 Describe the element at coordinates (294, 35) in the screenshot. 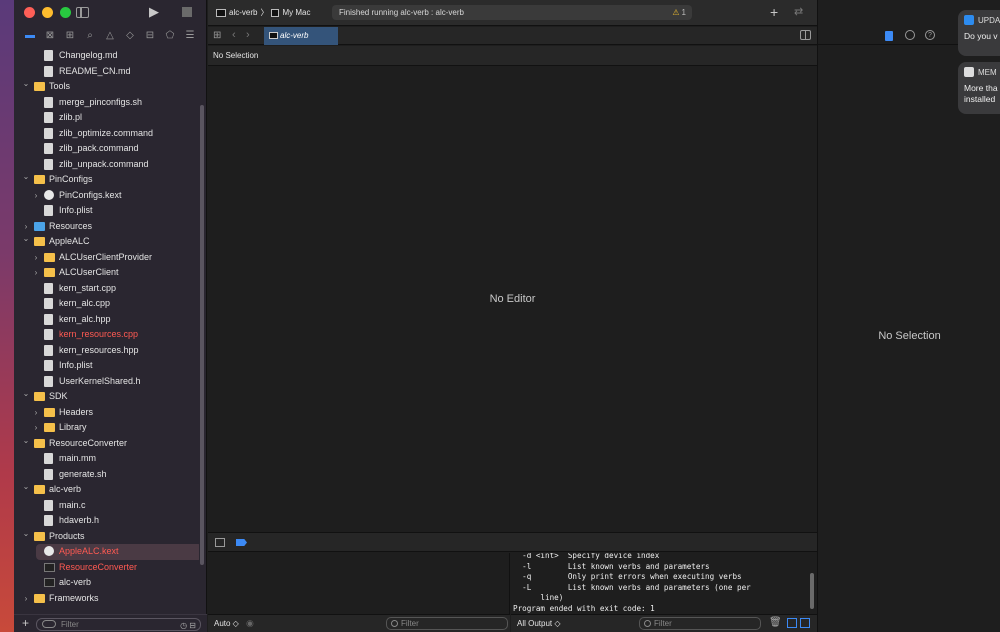

I see `tab-label: alc-verb` at that location.